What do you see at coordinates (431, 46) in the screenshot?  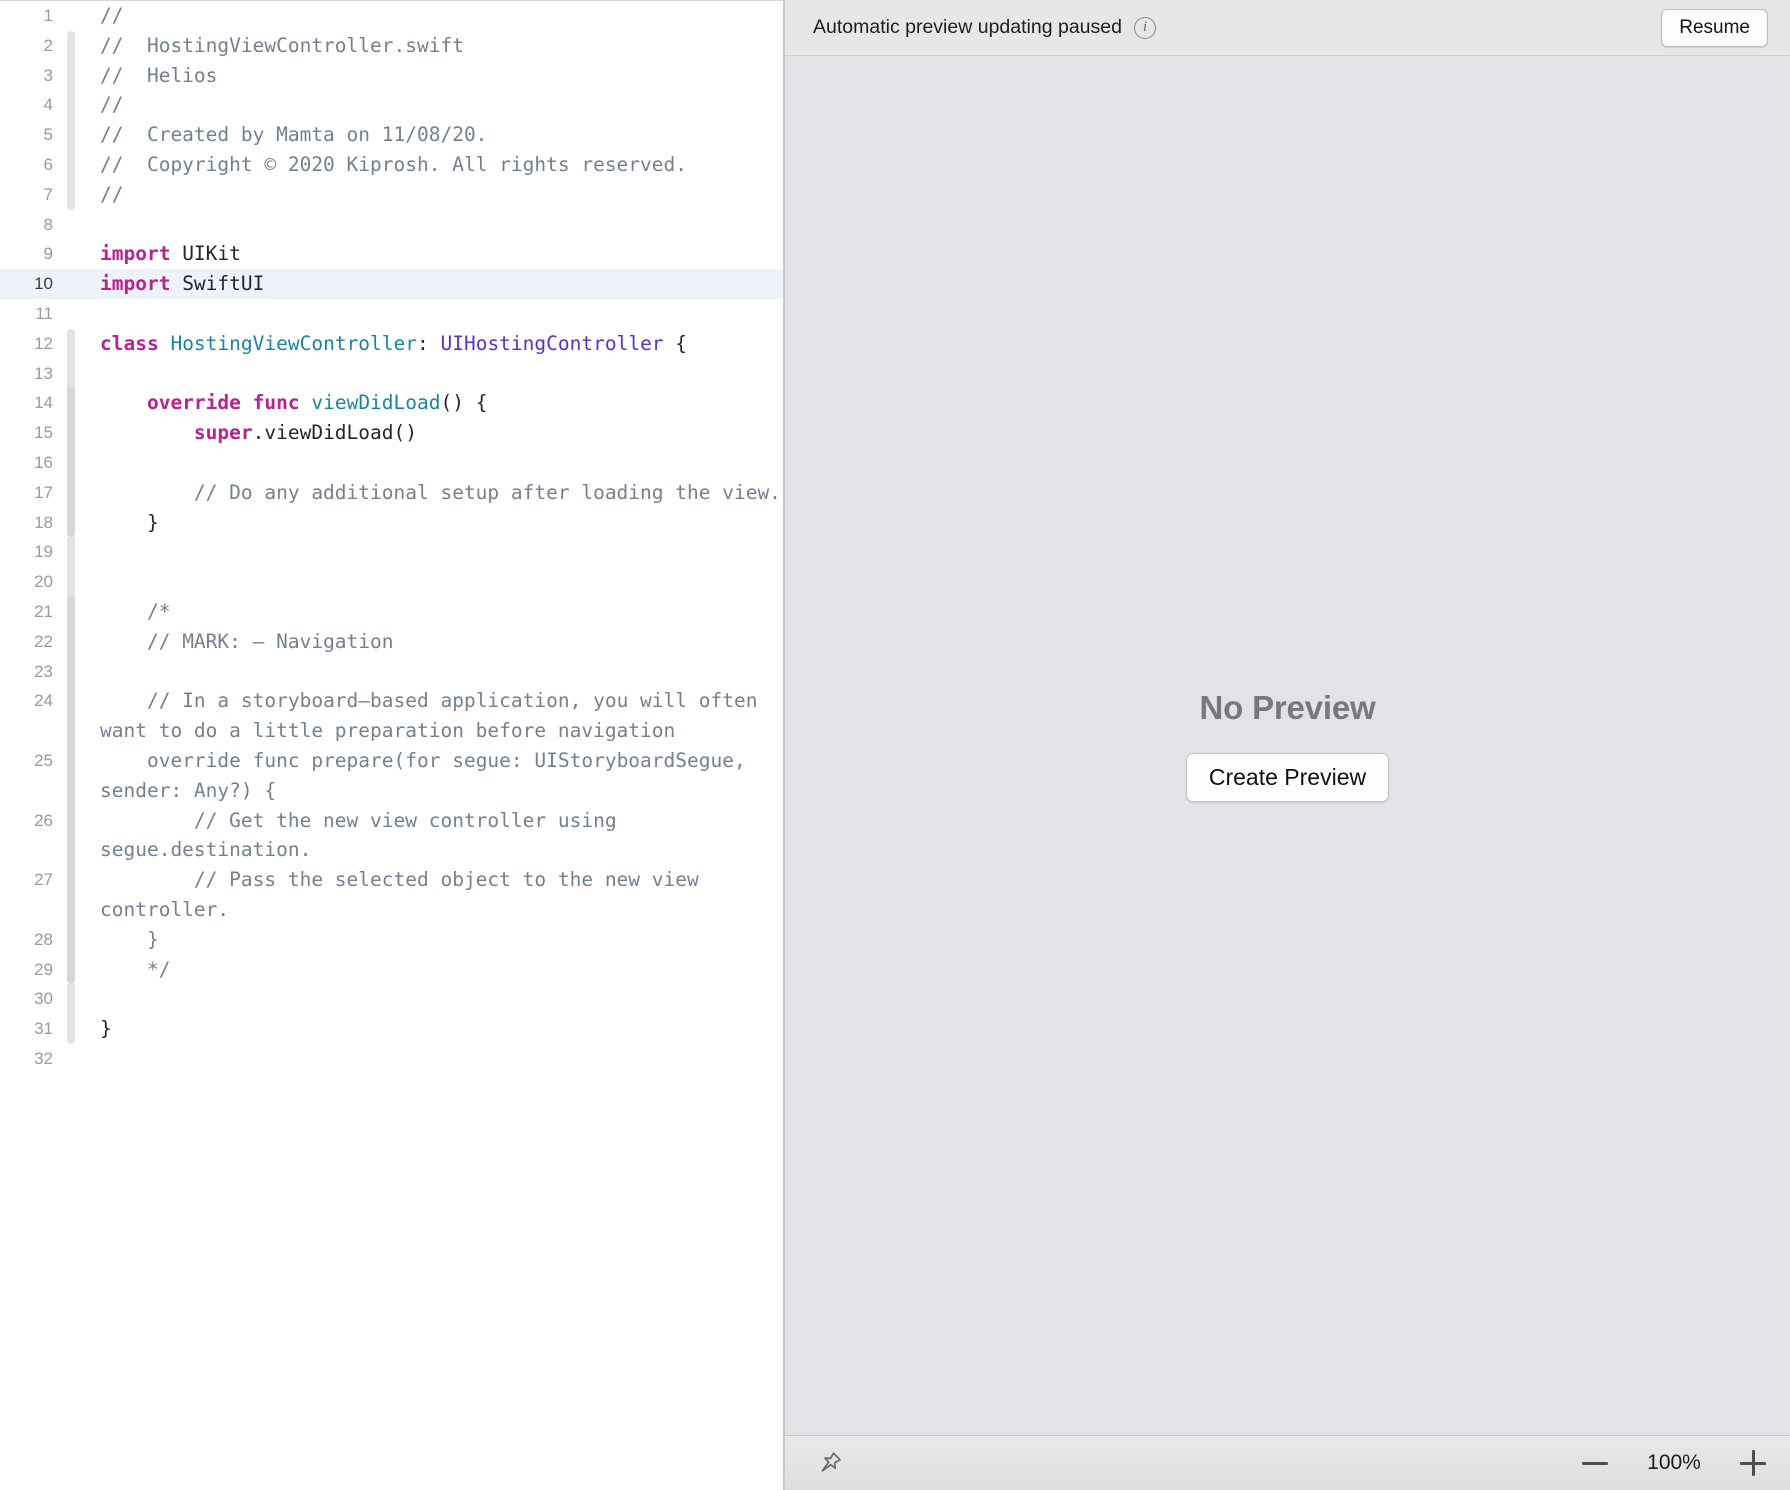 I see `code-text: // HostingViewController.swift` at bounding box center [431, 46].